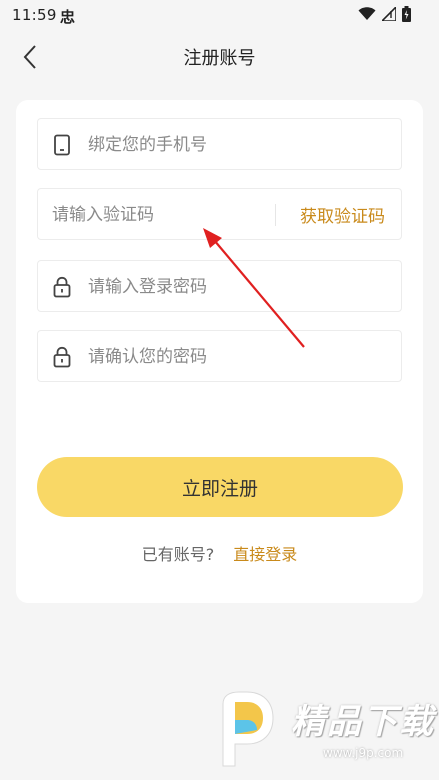  I want to click on register-button: 立即注册, so click(220, 487).